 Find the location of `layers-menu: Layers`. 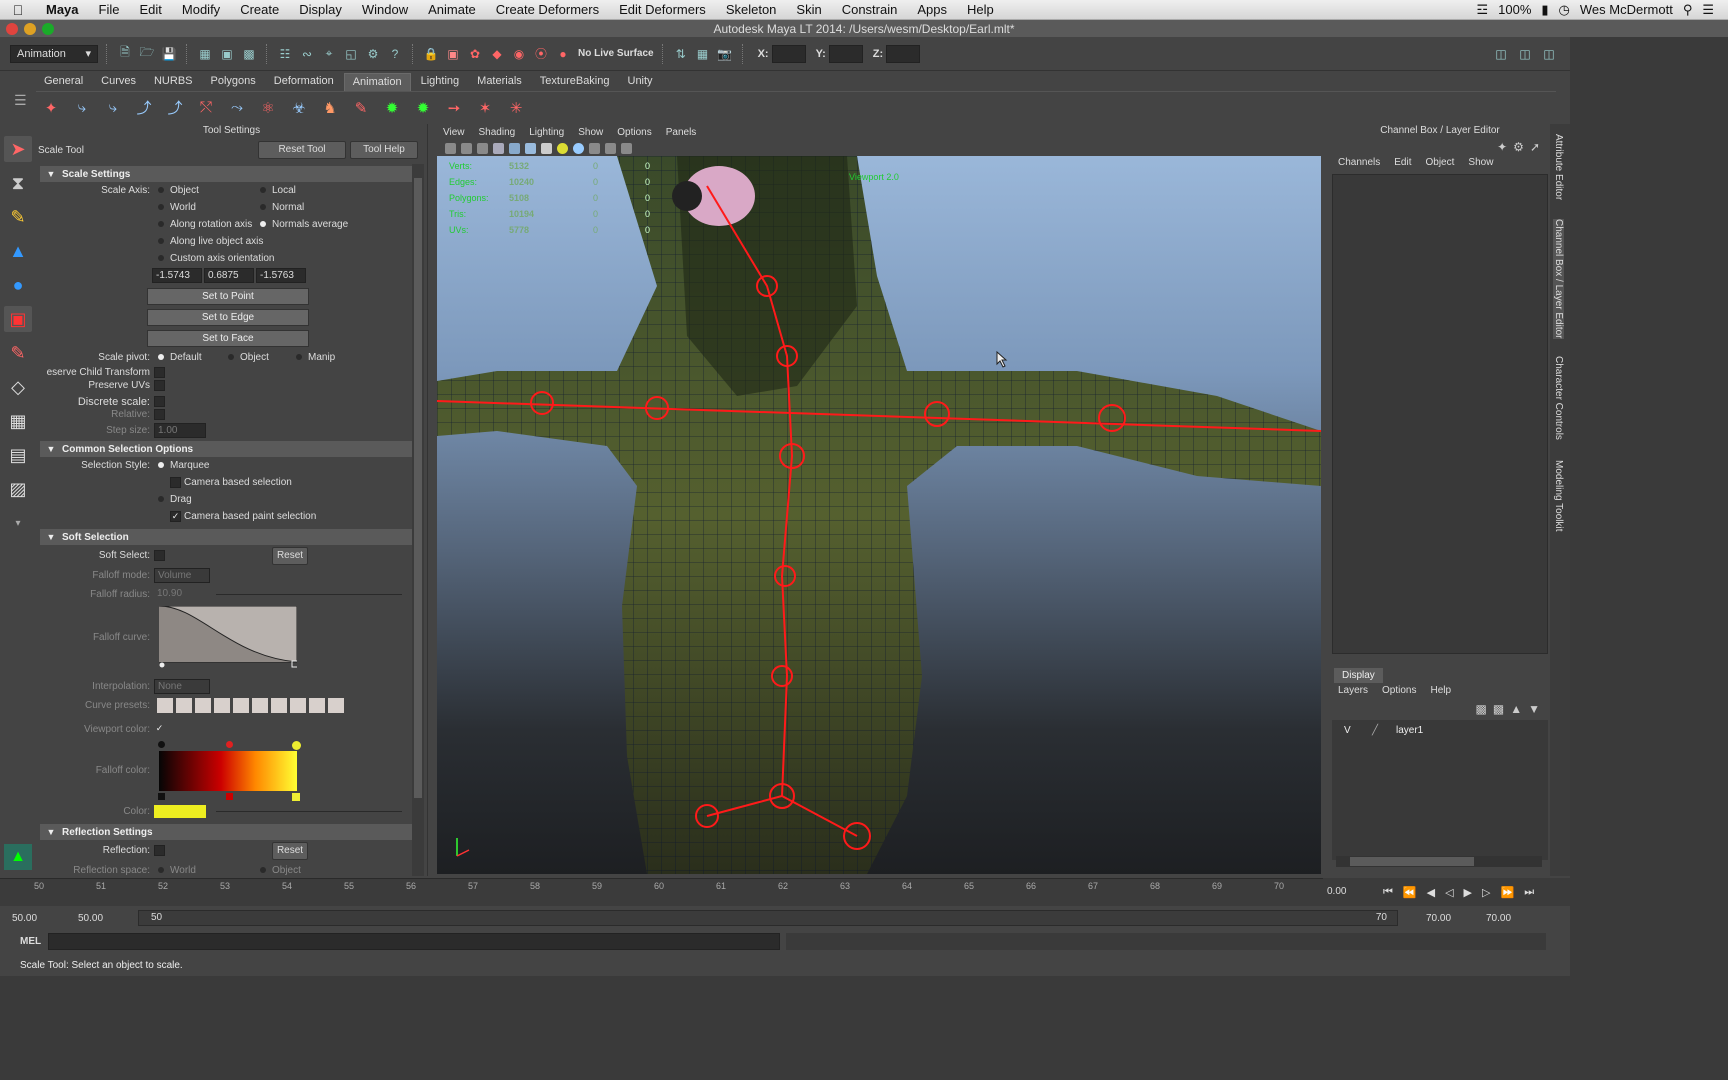

layers-menu: Layers is located at coordinates (1353, 690).